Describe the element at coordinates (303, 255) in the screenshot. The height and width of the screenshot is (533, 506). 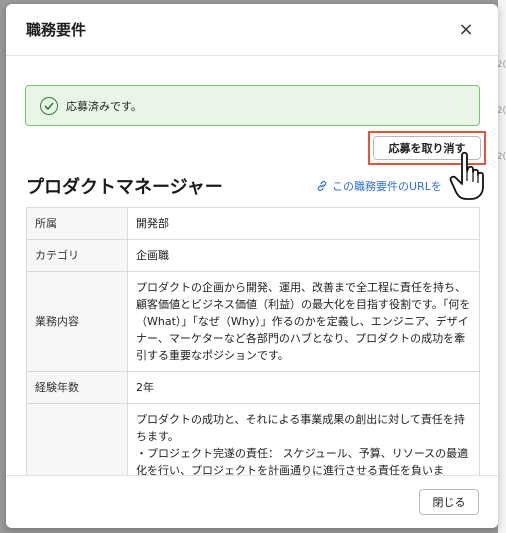
I see `row-value: 企画職` at that location.